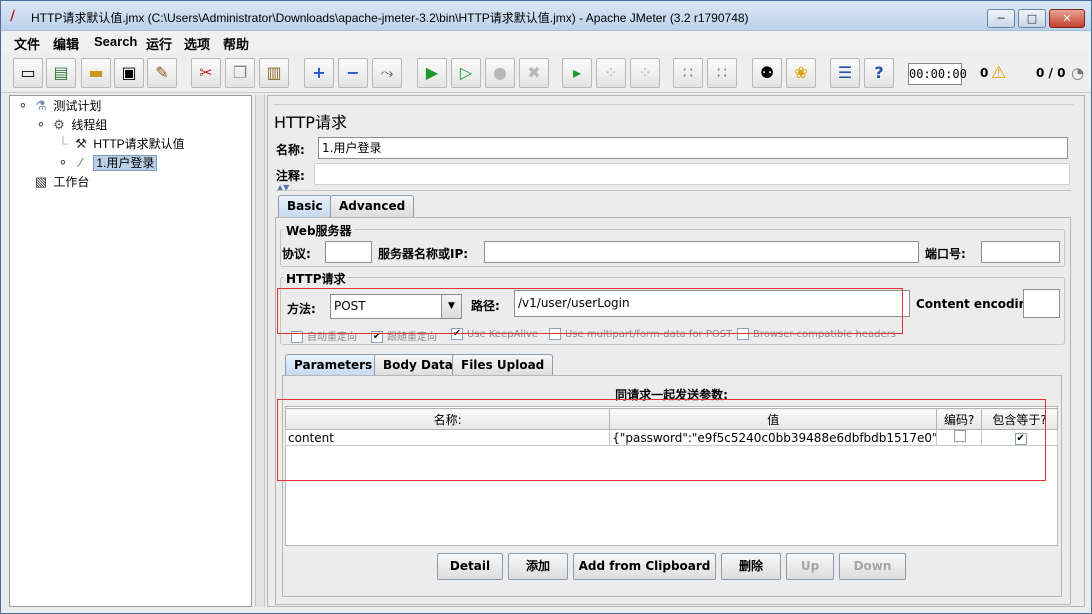  What do you see at coordinates (310, 122) in the screenshot?
I see `page-title: HTTP请求` at bounding box center [310, 122].